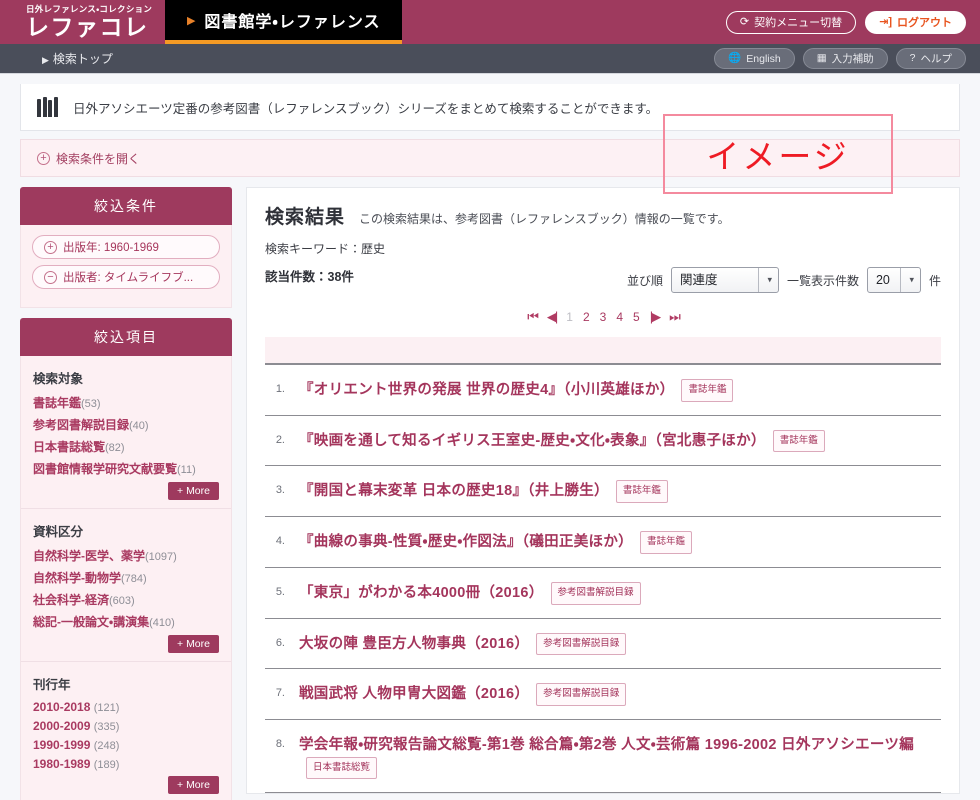 The image size is (980, 800). I want to click on result-row: 7. 戦国武将 人物甲冑大図鑑（2016） 参考図書解説目録, so click(603, 695).